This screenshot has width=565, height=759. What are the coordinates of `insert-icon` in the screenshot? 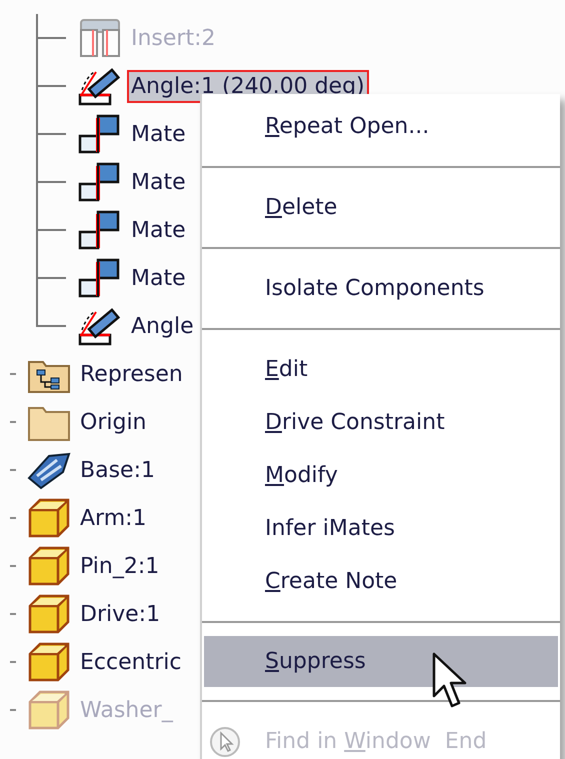 It's located at (100, 38).